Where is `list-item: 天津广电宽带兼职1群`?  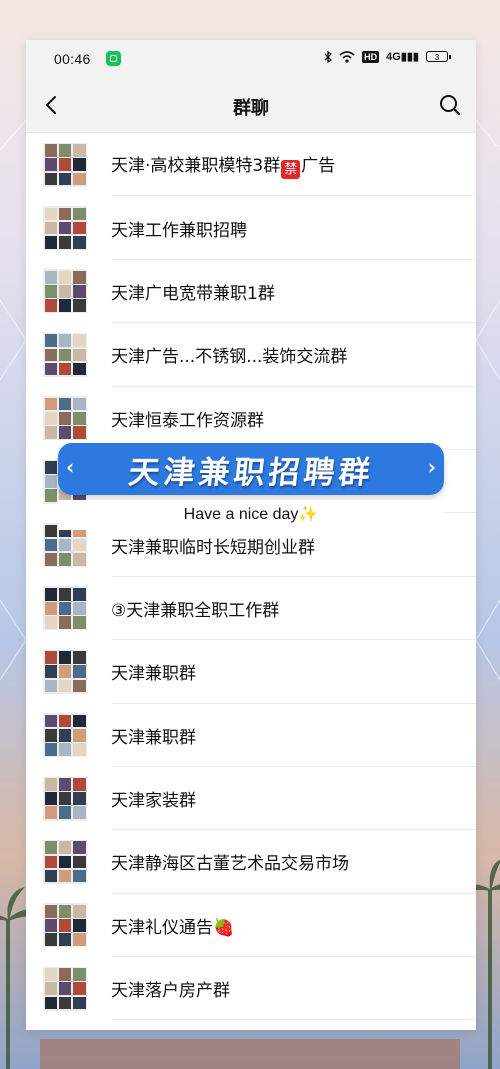 list-item: 天津广电宽带兼职1群 is located at coordinates (251, 292).